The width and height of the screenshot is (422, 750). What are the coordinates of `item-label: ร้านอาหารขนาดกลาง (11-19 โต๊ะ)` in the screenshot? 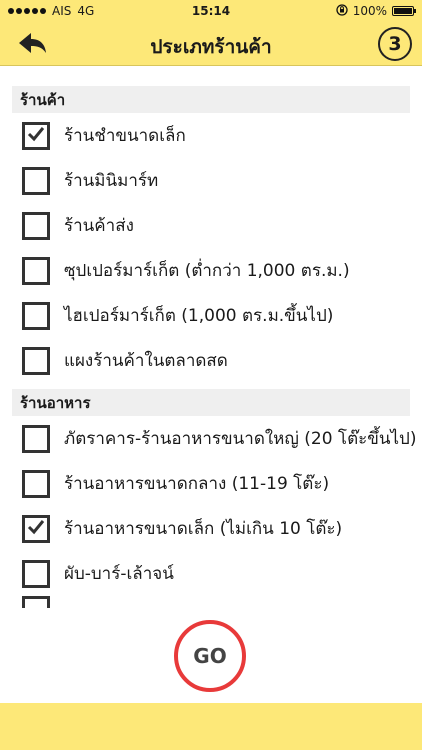 It's located at (197, 484).